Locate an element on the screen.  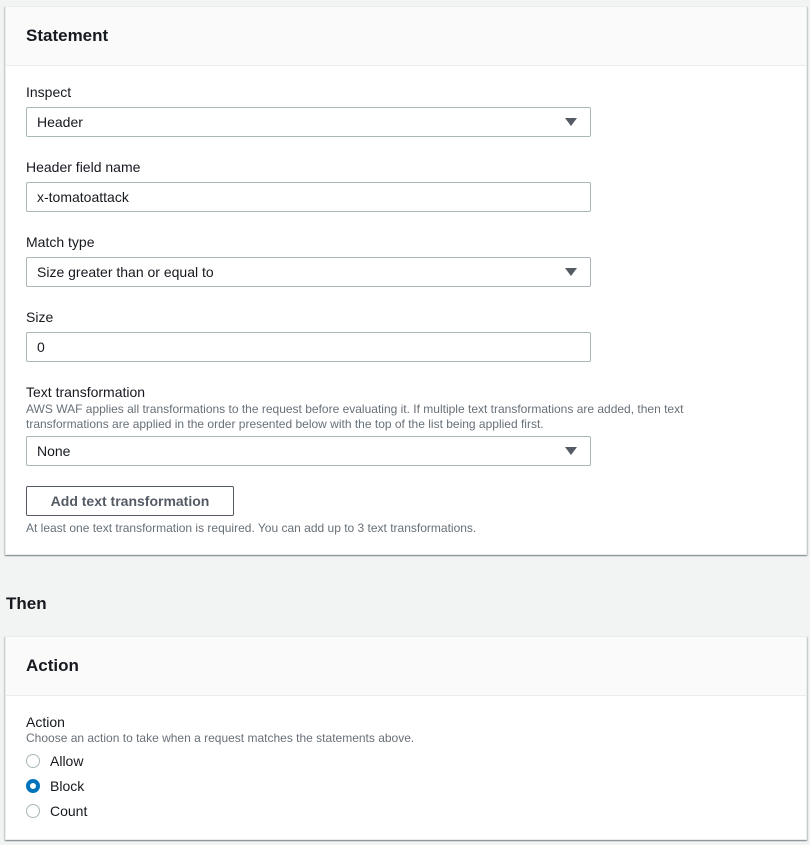
action-header: Action is located at coordinates (406, 666).